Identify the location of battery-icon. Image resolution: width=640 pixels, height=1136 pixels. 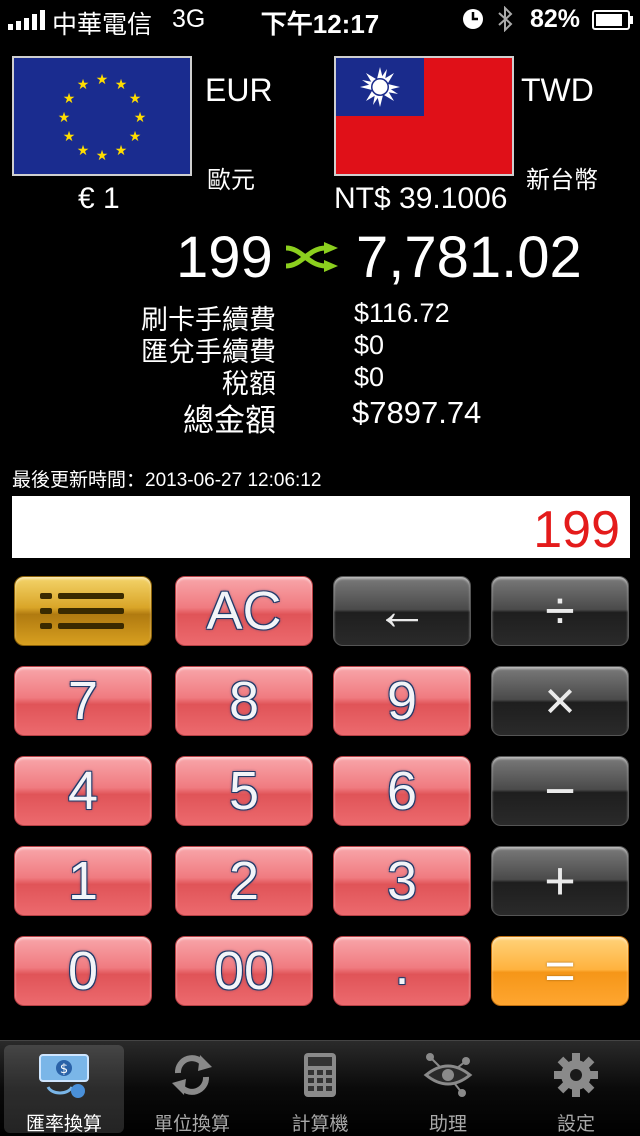
(612, 20).